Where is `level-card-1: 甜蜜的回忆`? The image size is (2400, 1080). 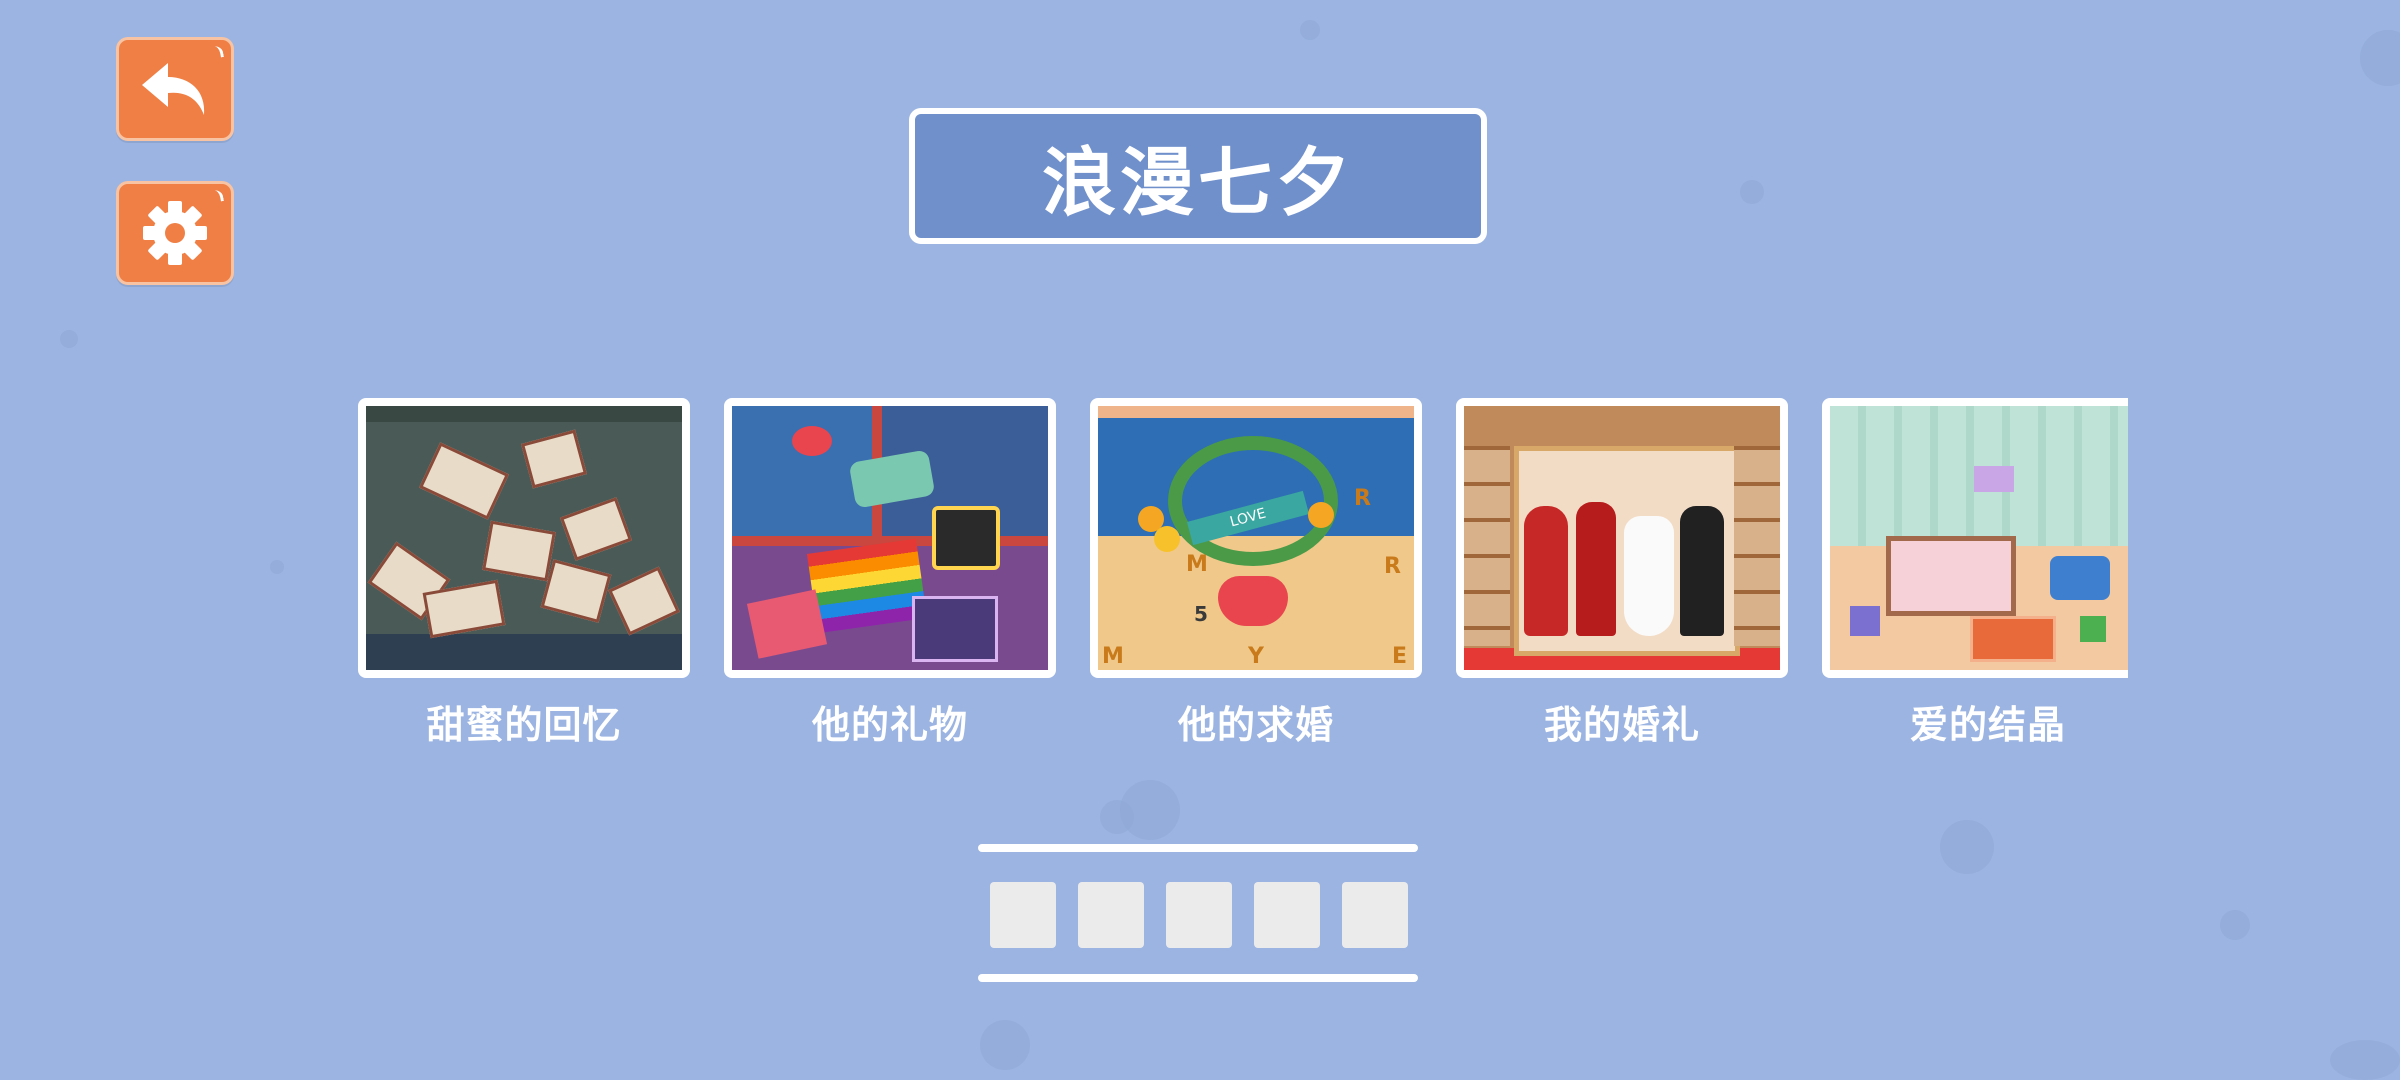 level-card-1: 甜蜜的回忆 is located at coordinates (524, 573).